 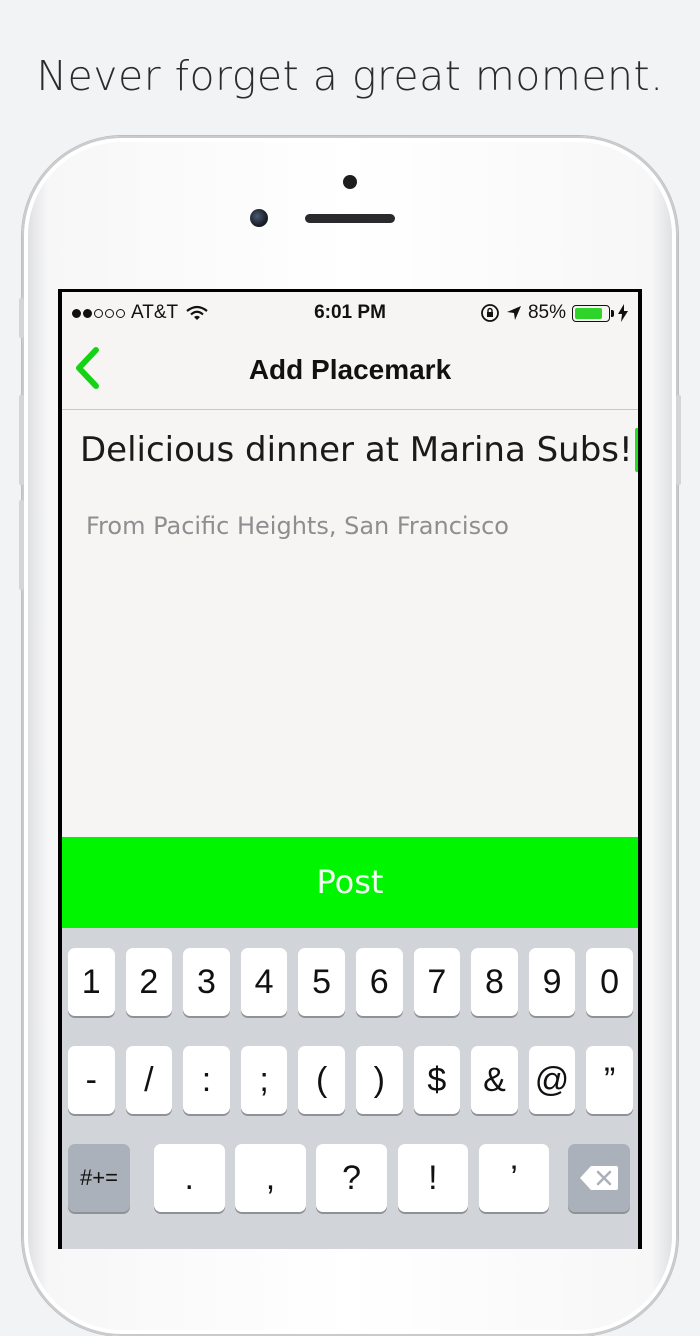 What do you see at coordinates (678, 440) in the screenshot?
I see `power-button` at bounding box center [678, 440].